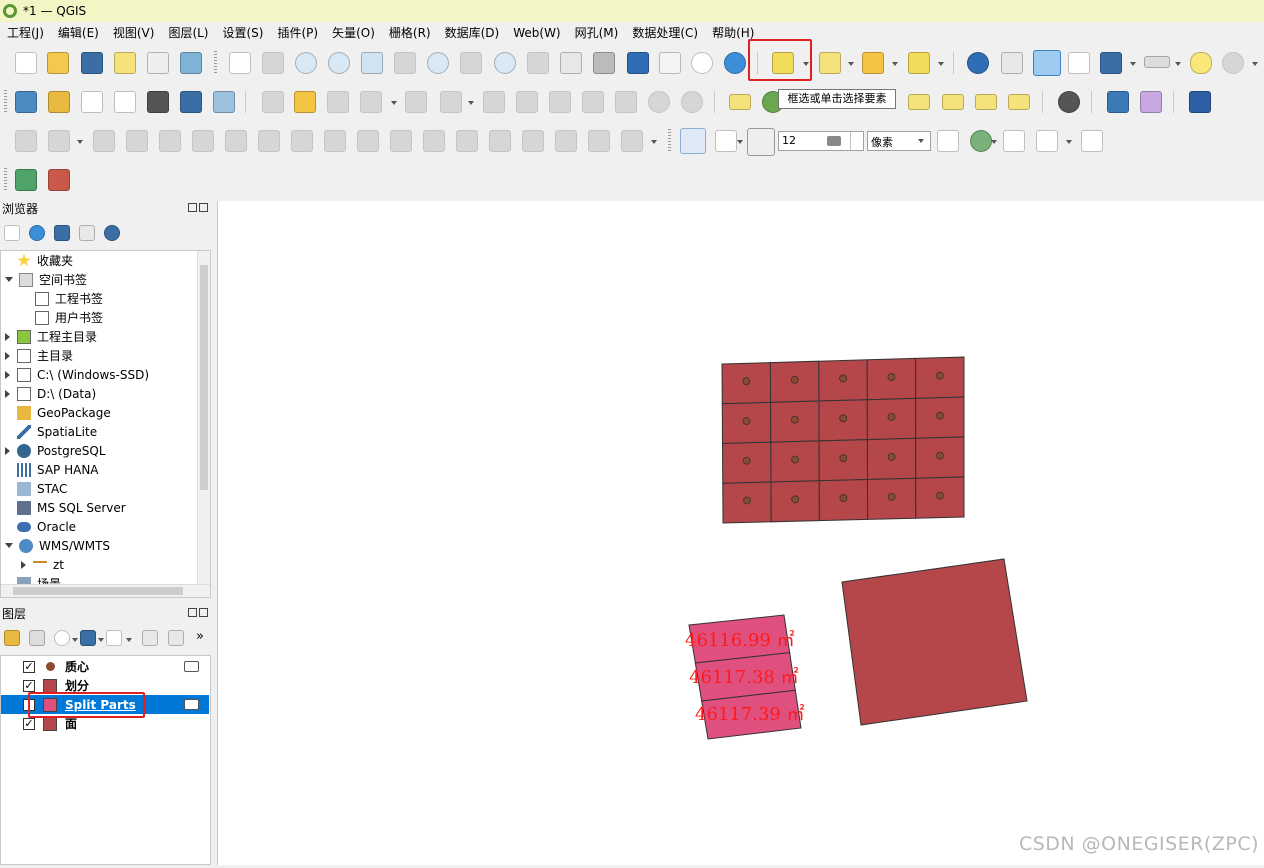 This screenshot has width=1264, height=868. What do you see at coordinates (566, 141) in the screenshot?
I see `offset-point-symbols-icon` at bounding box center [566, 141].